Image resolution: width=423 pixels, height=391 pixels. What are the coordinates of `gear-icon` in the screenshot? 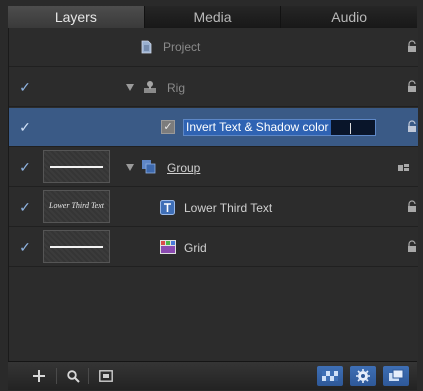 It's located at (363, 376).